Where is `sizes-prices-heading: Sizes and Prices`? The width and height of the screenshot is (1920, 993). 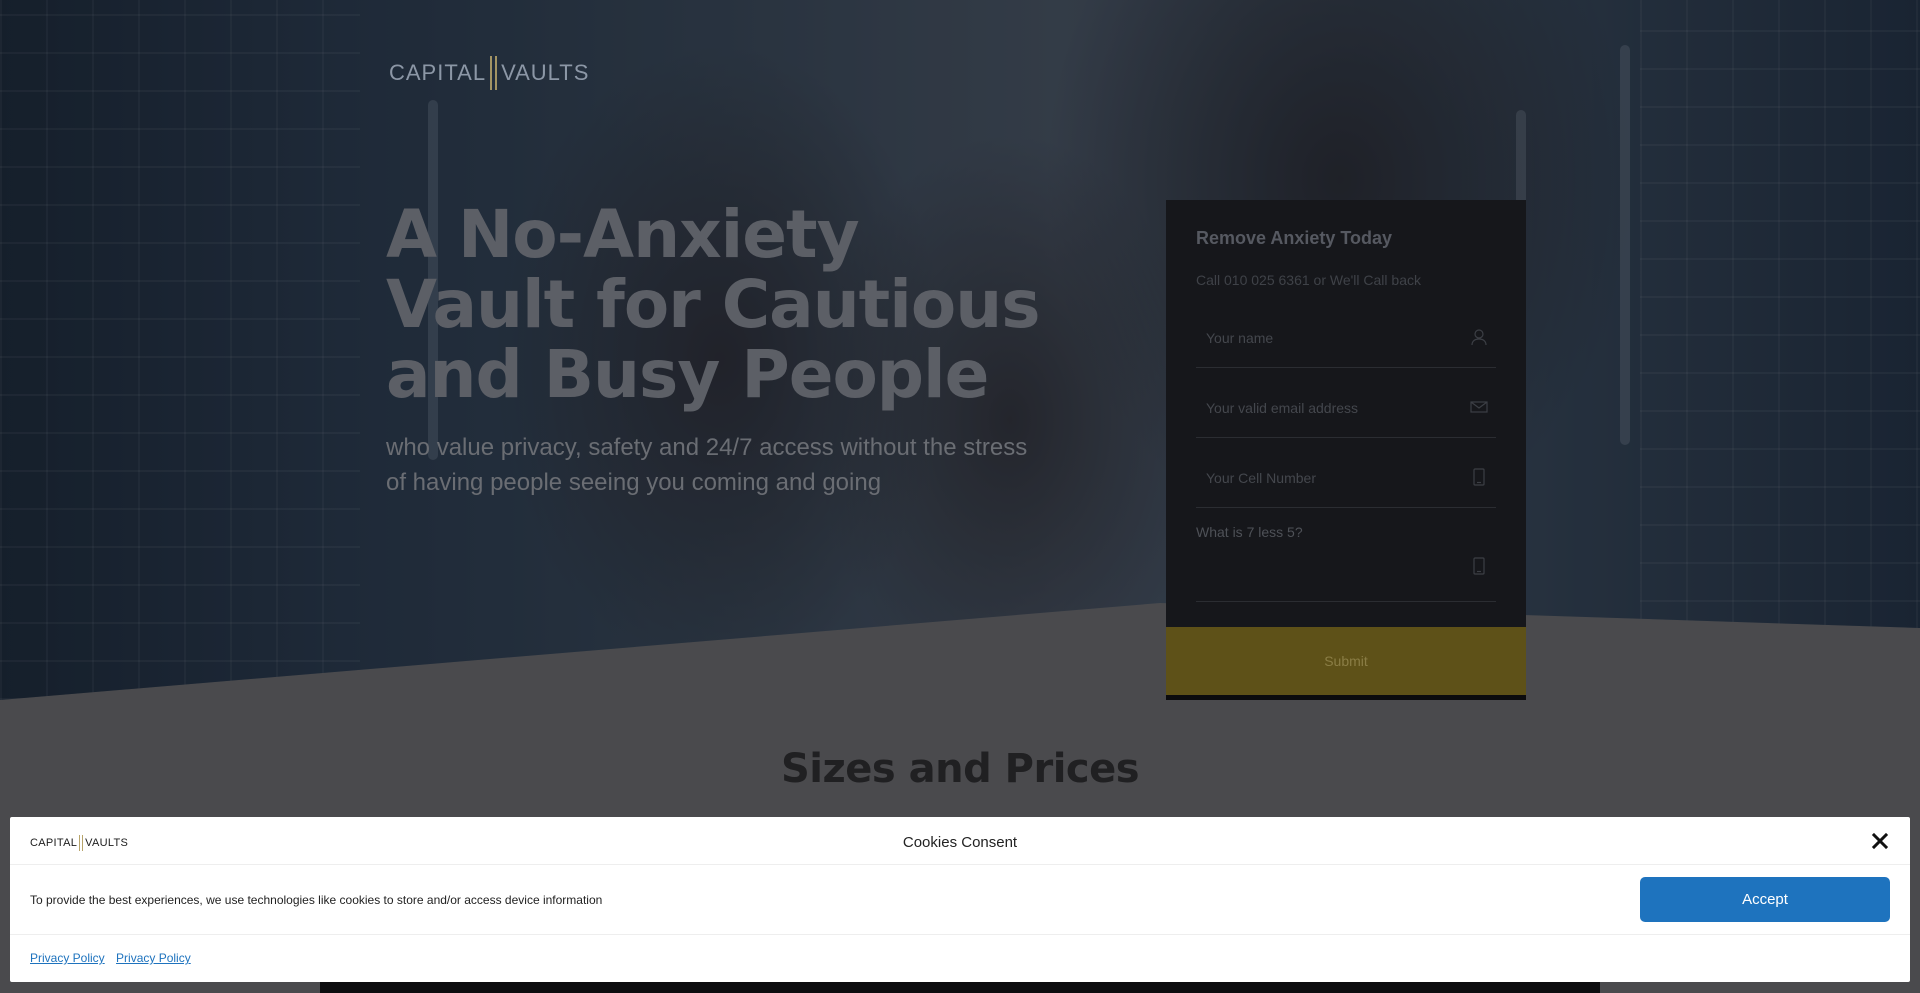
sizes-prices-heading: Sizes and Prices is located at coordinates (960, 769).